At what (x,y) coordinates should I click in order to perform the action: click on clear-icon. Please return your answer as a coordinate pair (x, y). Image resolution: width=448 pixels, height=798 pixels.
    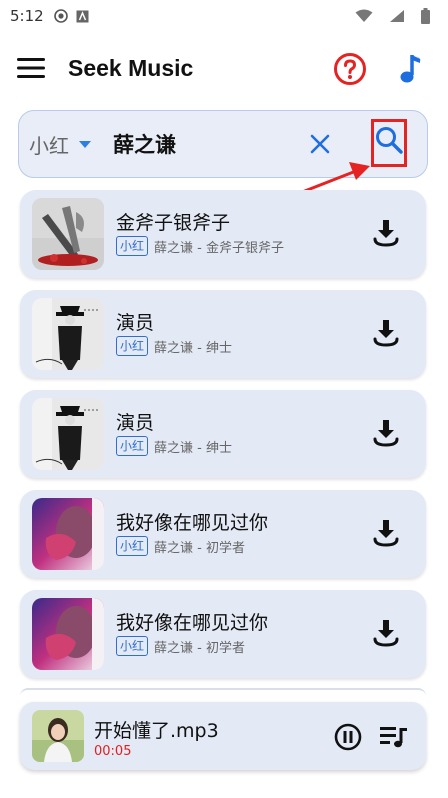
    Looking at the image, I should click on (320, 146).